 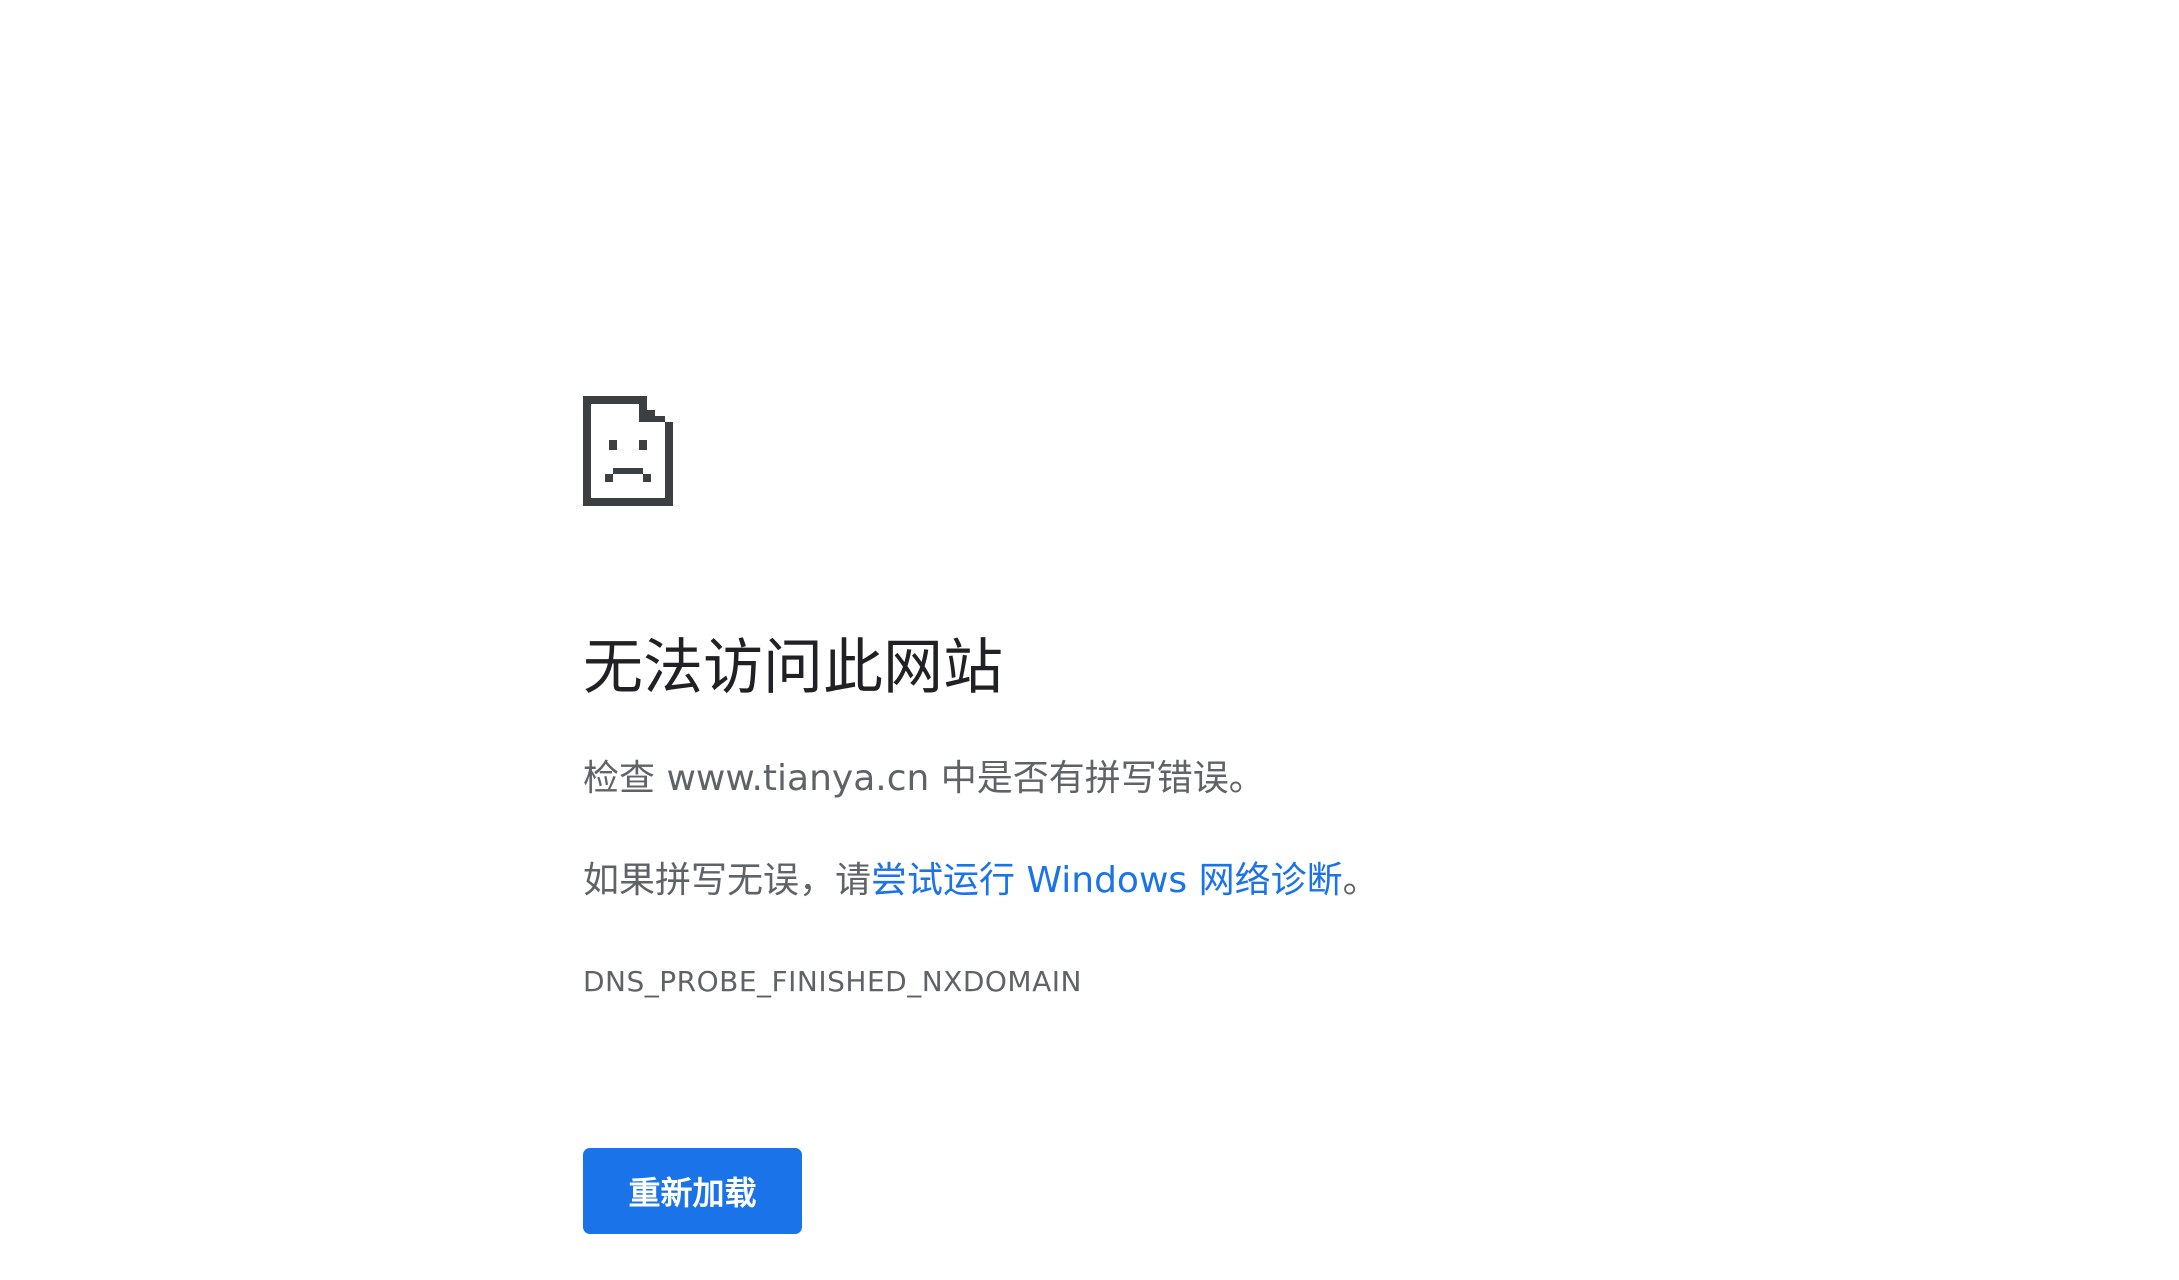 What do you see at coordinates (832, 981) in the screenshot?
I see `error-code: DNS_PROBE_FINISHED_NXDOMAIN` at bounding box center [832, 981].